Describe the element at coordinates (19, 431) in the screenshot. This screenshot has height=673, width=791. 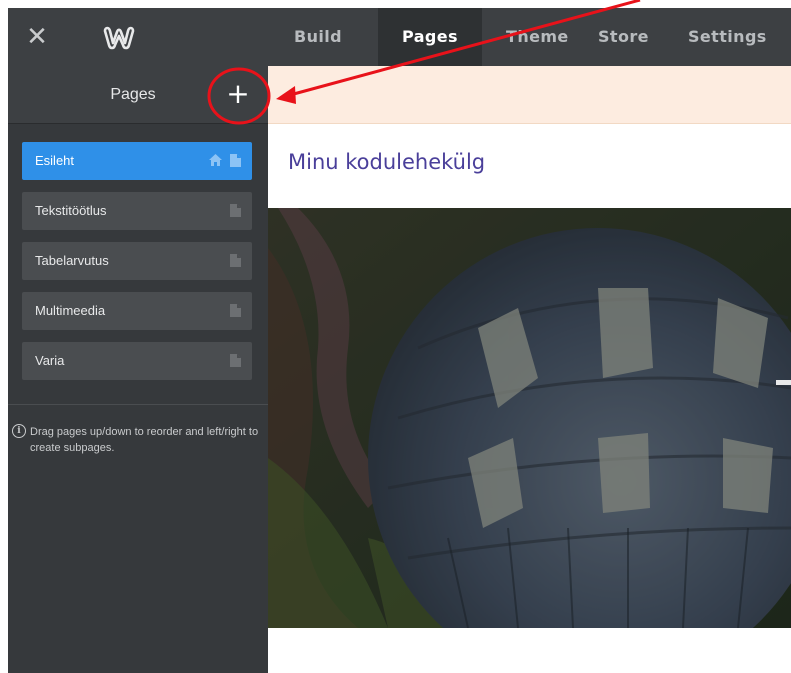
I see `info-icon: i` at that location.